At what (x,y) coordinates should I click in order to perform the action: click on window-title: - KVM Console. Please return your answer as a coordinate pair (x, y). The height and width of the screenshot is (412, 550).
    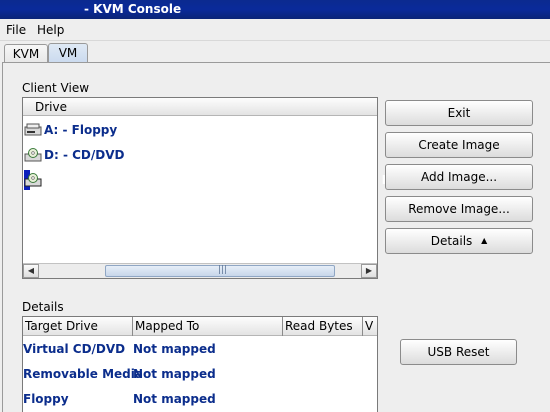
    Looking at the image, I should click on (133, 9).